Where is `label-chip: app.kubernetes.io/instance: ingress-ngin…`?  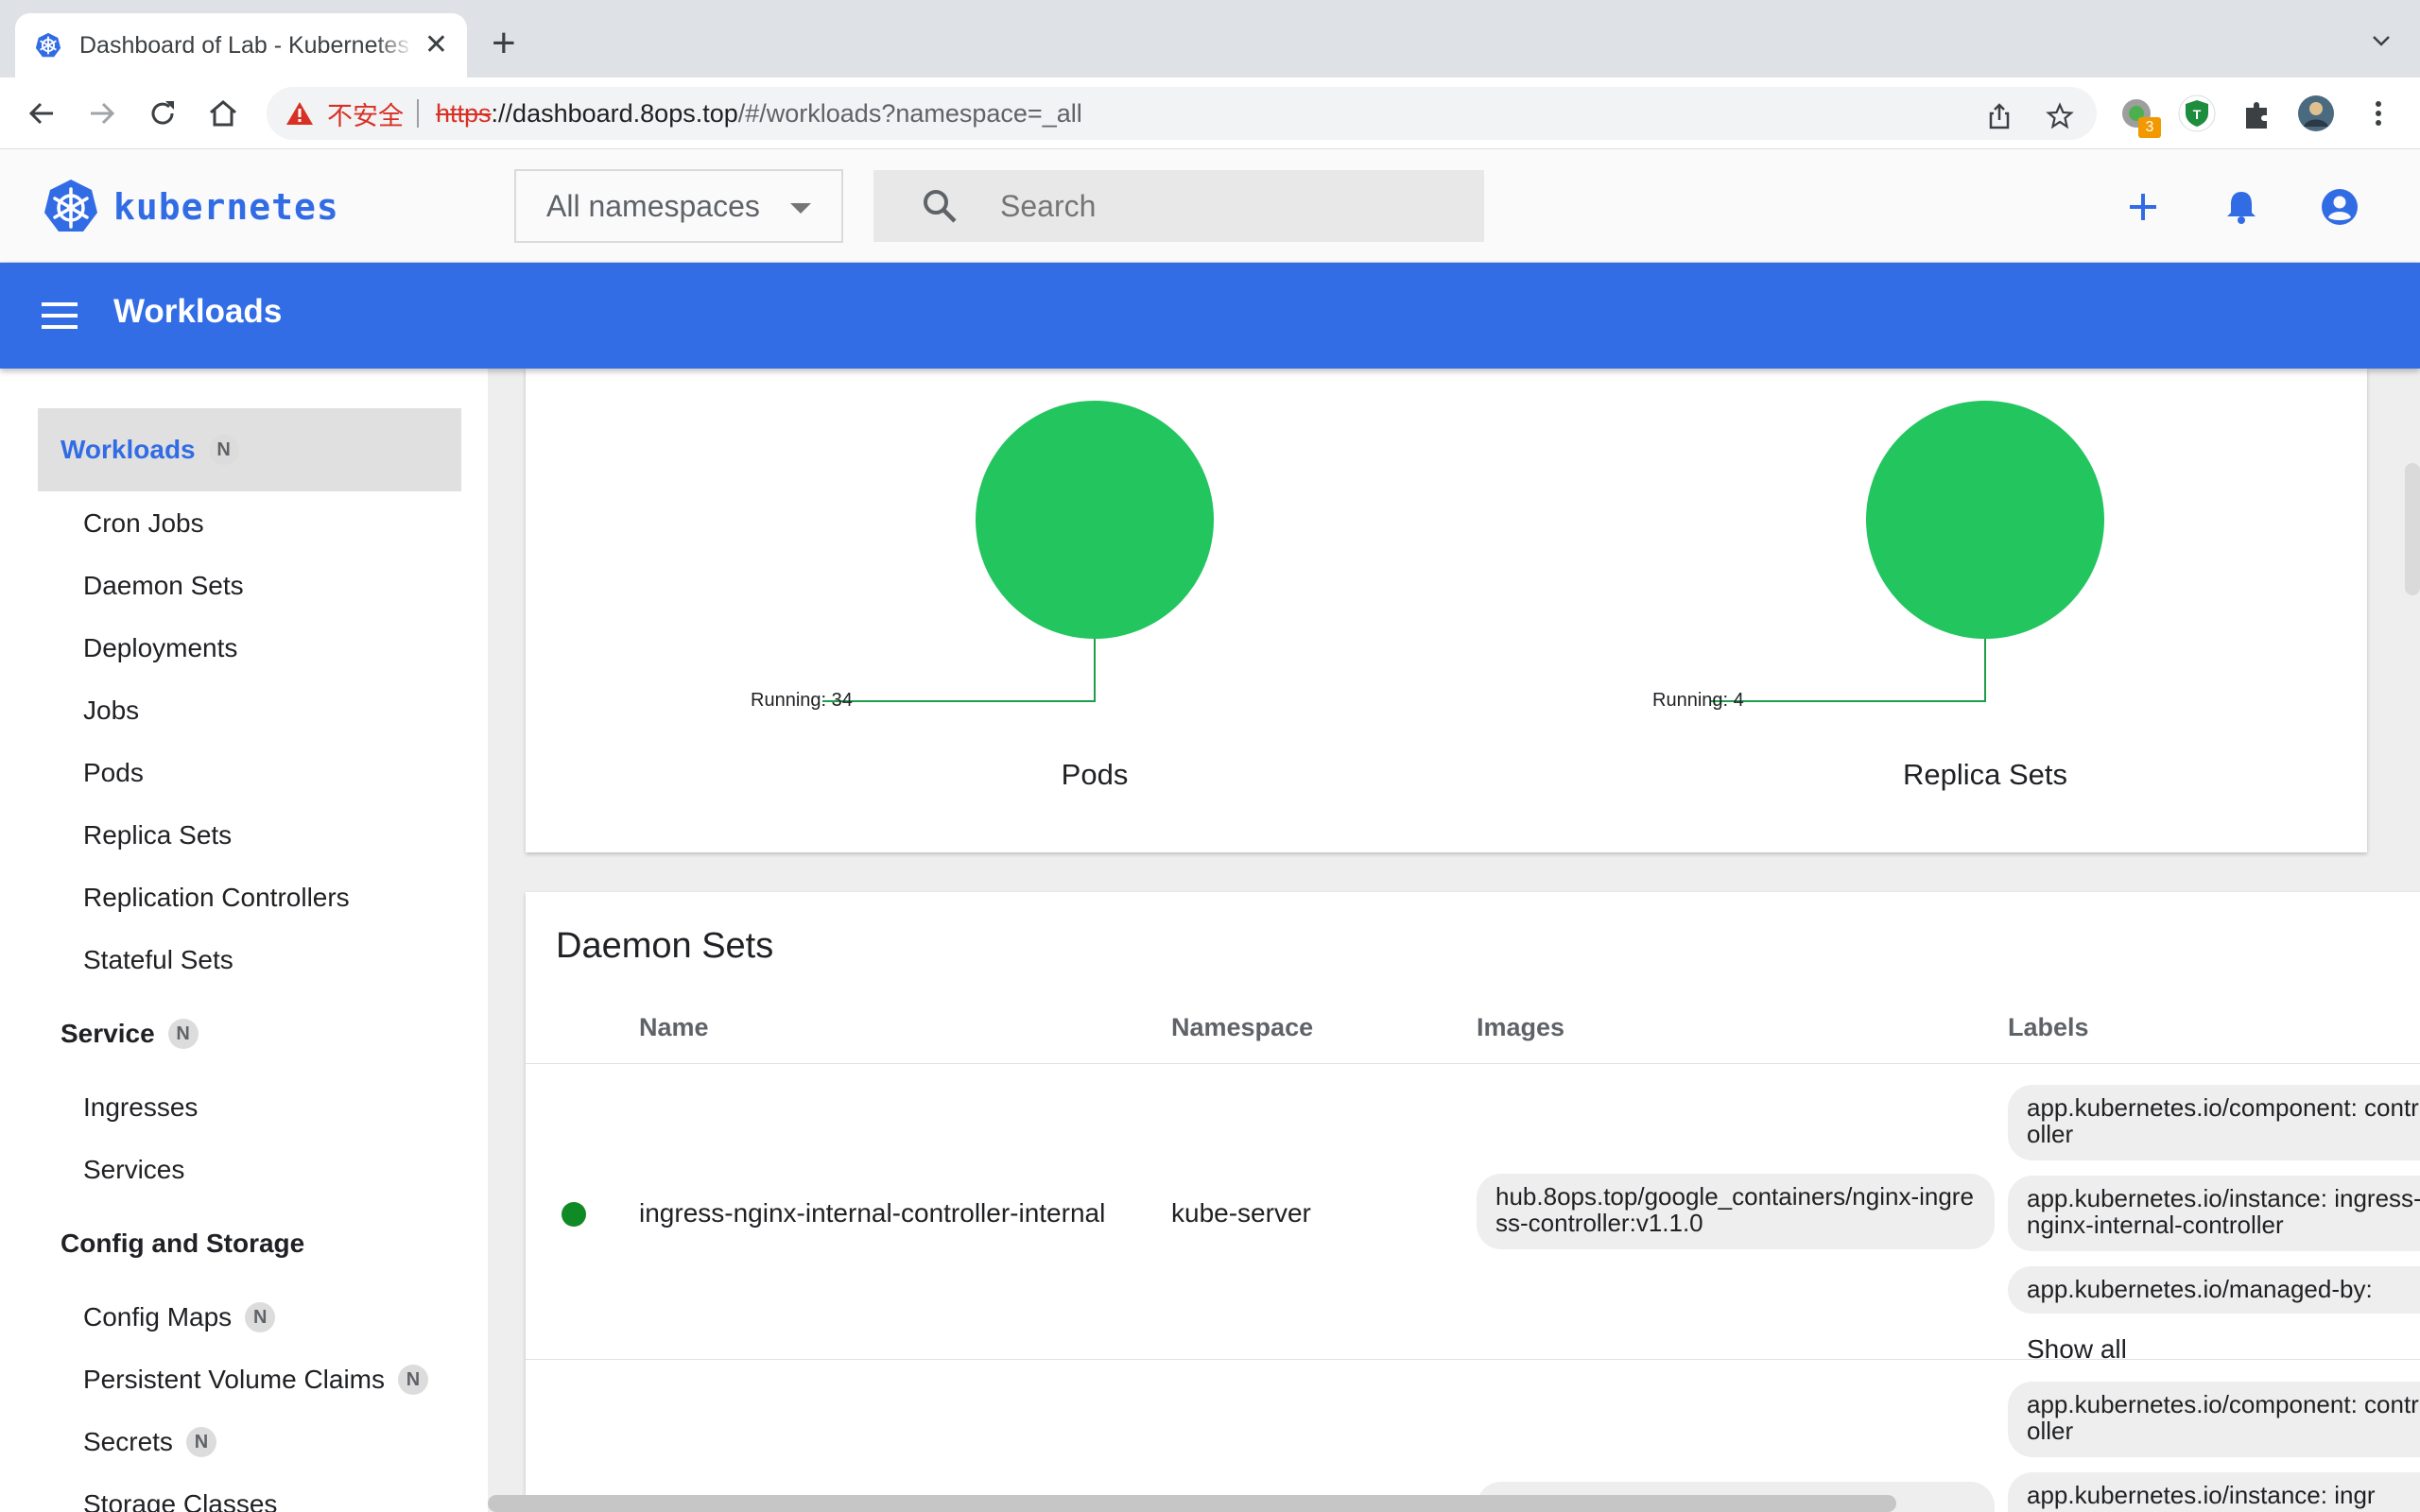 label-chip: app.kubernetes.io/instance: ingress-ngin… is located at coordinates (2214, 1213).